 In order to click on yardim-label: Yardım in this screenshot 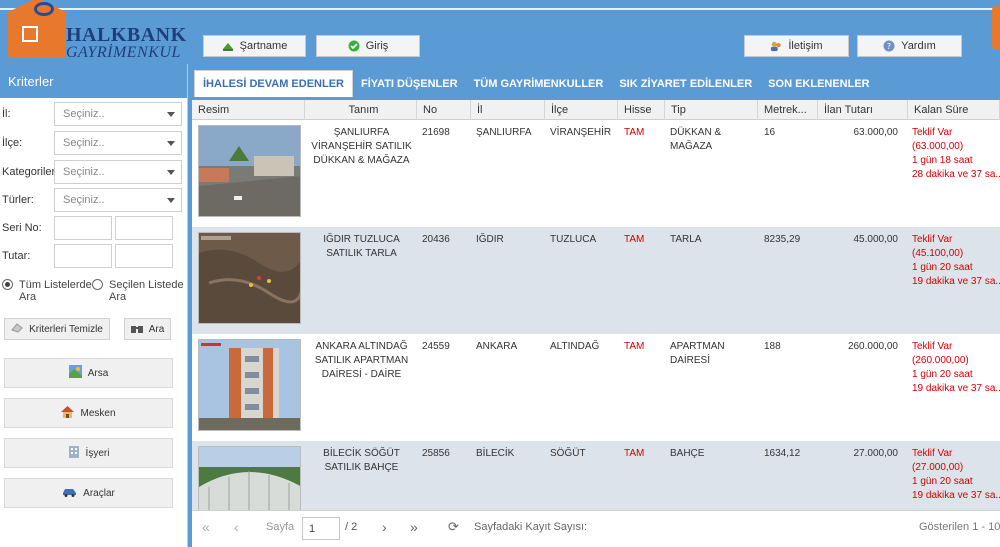, I will do `click(918, 46)`.